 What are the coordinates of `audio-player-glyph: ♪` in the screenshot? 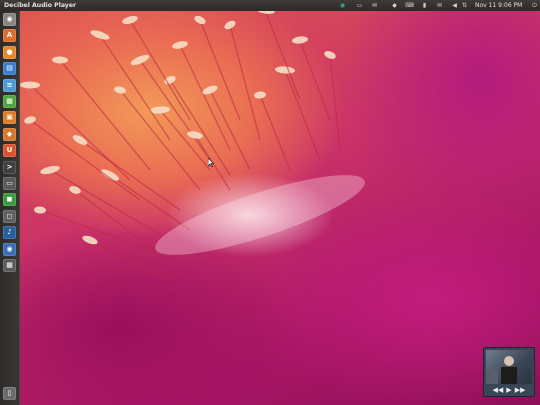 It's located at (9, 232).